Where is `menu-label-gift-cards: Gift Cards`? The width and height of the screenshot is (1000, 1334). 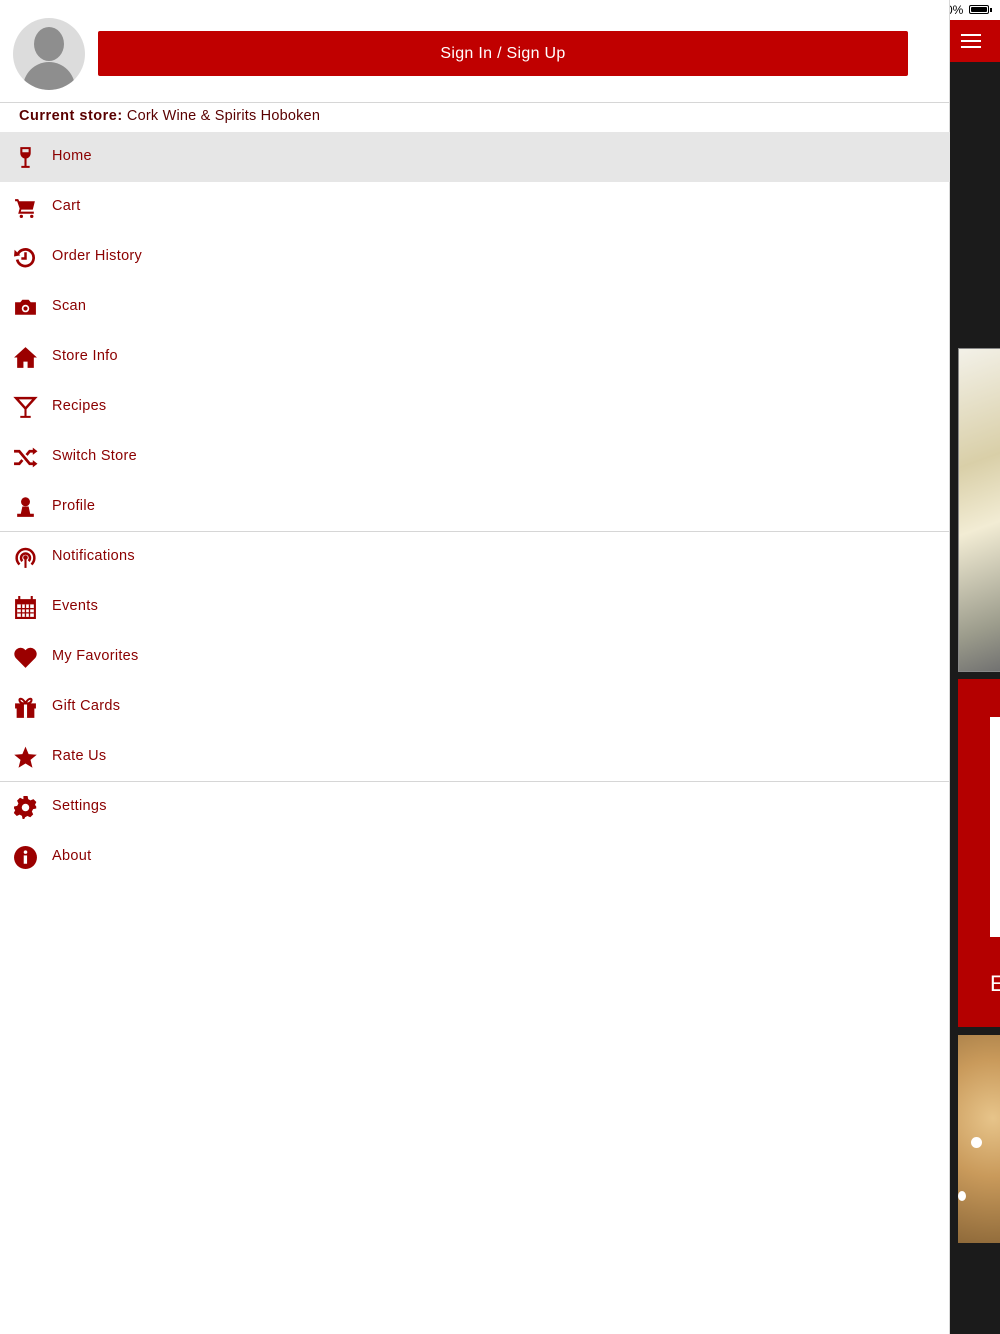
menu-label-gift-cards: Gift Cards is located at coordinates (86, 706).